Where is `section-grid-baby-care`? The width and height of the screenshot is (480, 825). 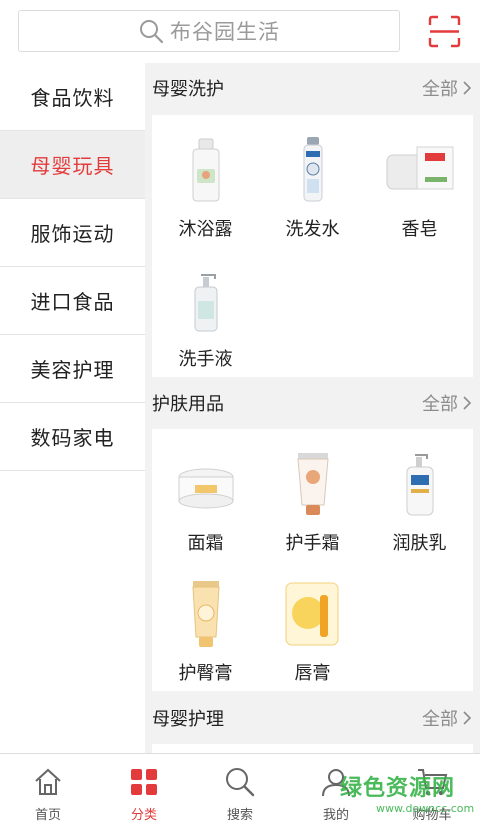
section-grid-baby-care is located at coordinates (312, 748).